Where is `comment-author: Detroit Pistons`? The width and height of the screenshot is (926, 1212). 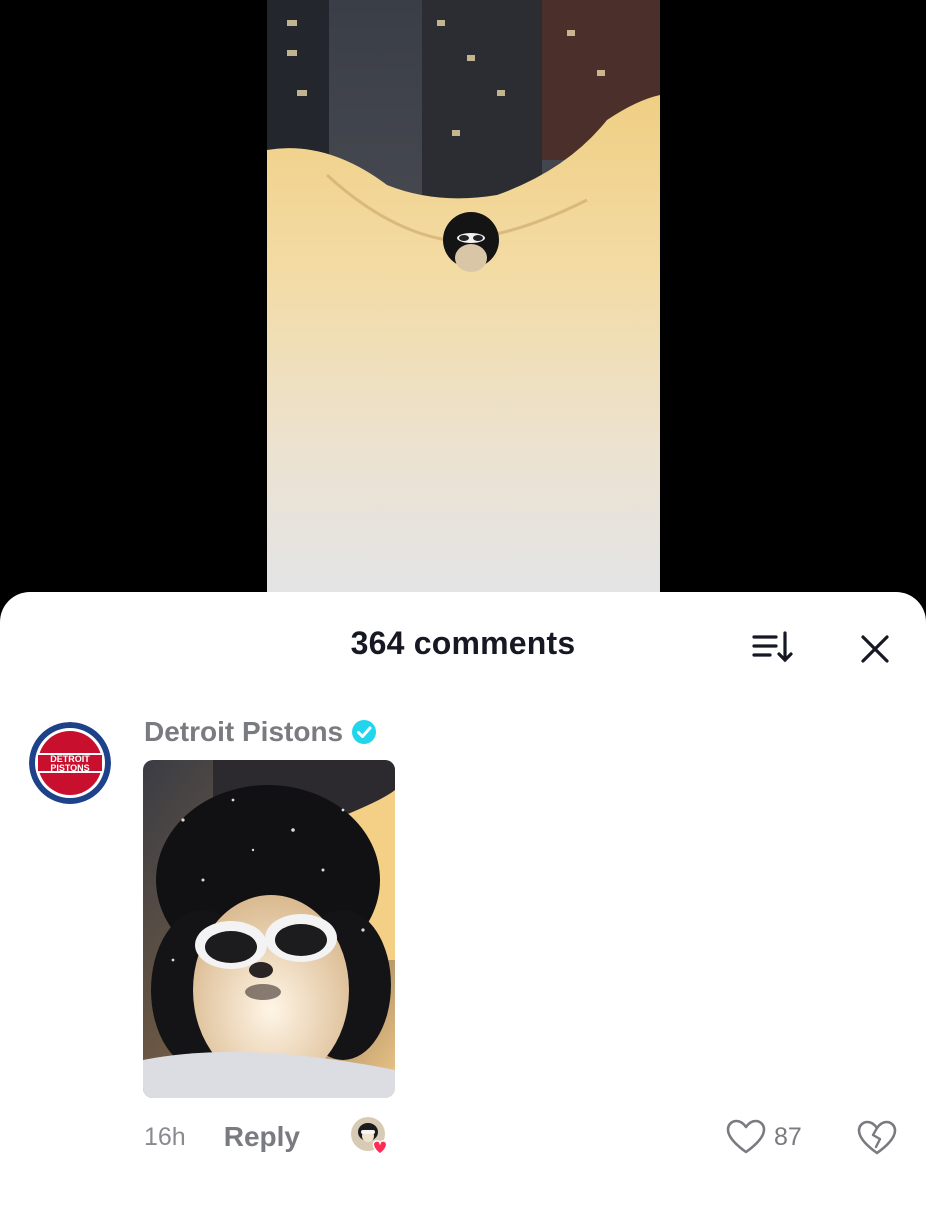
comment-author: Detroit Pistons is located at coordinates (260, 732).